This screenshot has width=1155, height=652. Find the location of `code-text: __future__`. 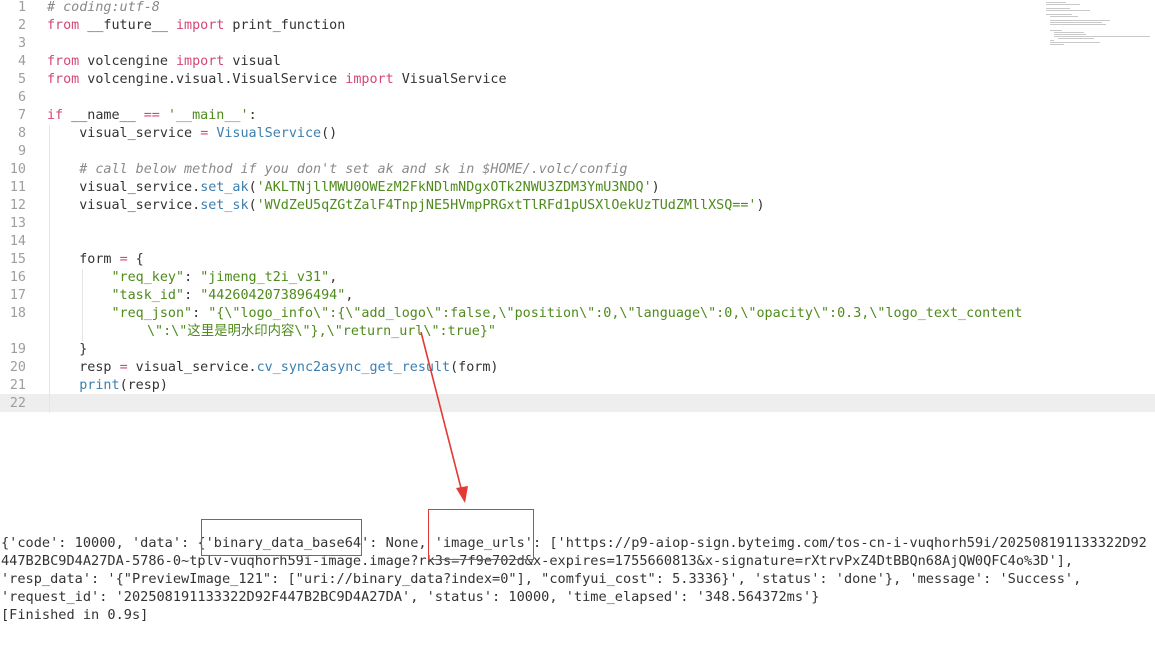

code-text: __future__ is located at coordinates (127, 25).